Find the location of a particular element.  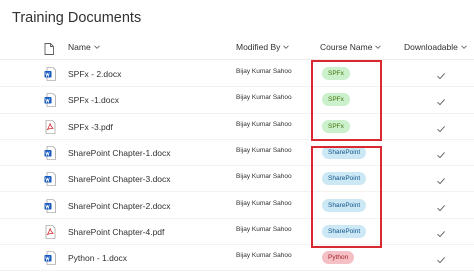

column-header-name: Name is located at coordinates (84, 47).